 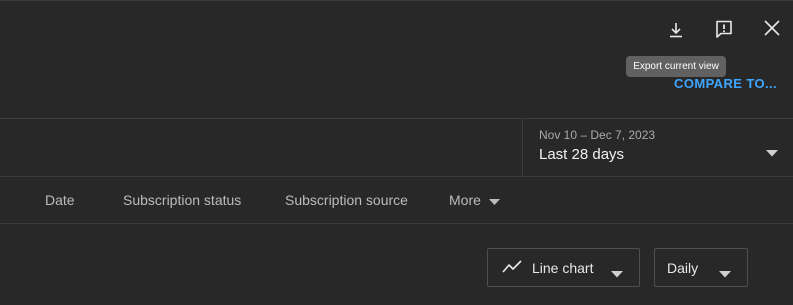 What do you see at coordinates (465, 199) in the screenshot?
I see `tab-label: More` at bounding box center [465, 199].